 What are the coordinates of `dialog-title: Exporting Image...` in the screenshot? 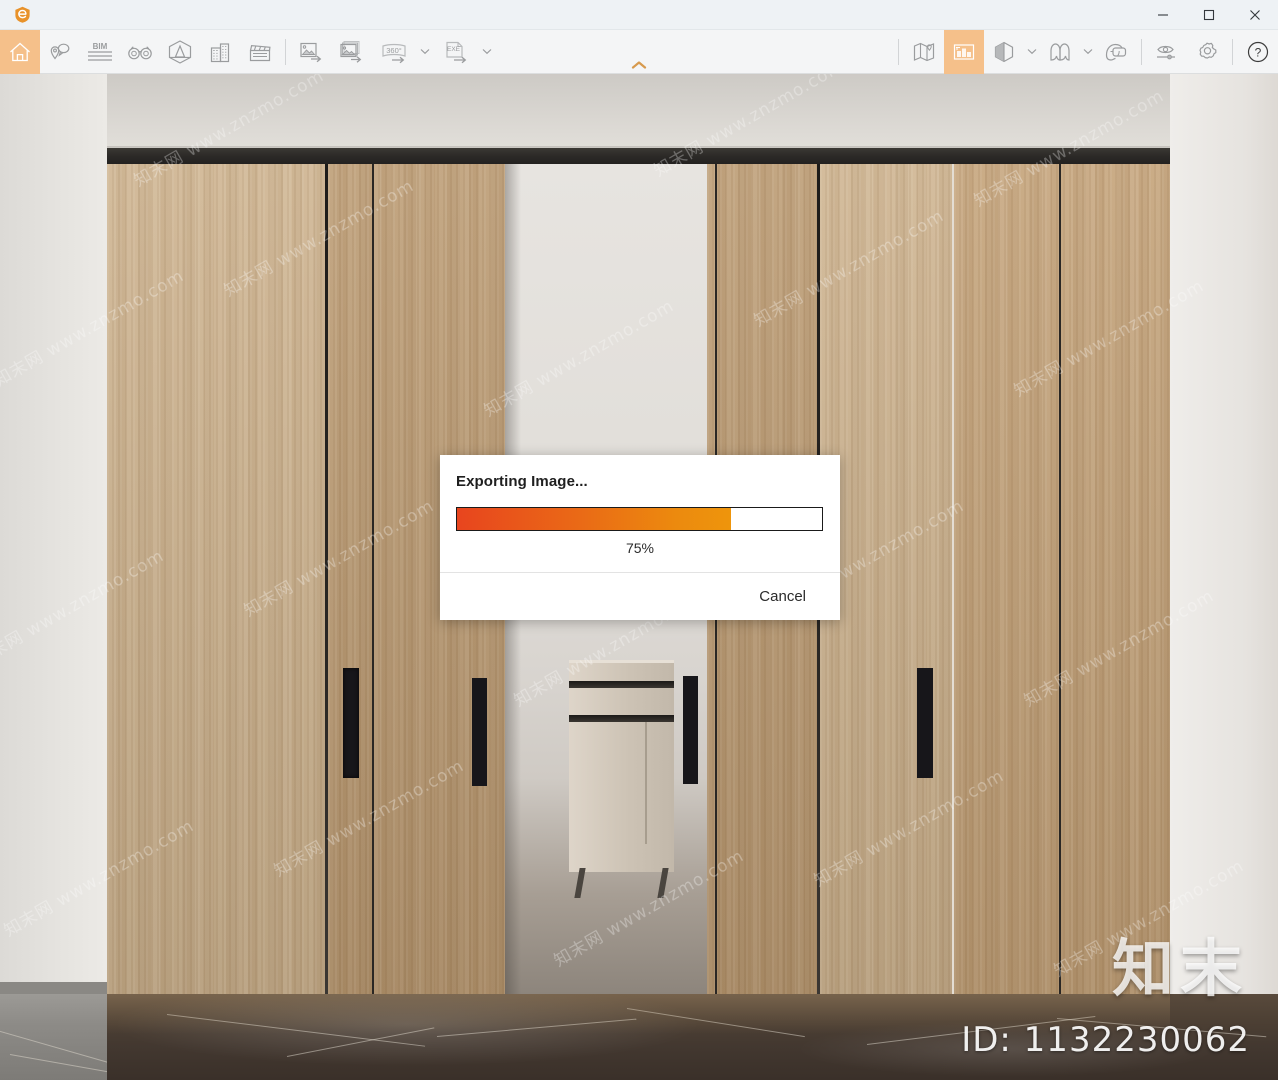 It's located at (522, 481).